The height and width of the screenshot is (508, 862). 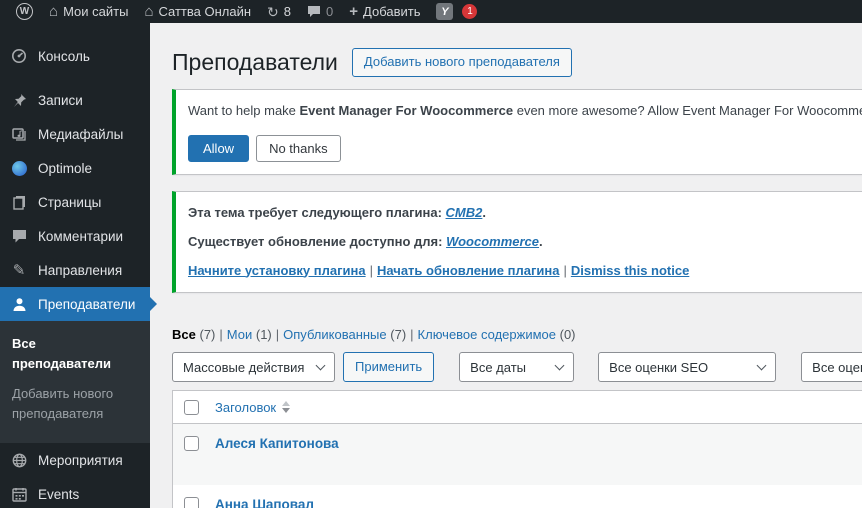 What do you see at coordinates (354, 11) in the screenshot?
I see `plus-icon: +` at bounding box center [354, 11].